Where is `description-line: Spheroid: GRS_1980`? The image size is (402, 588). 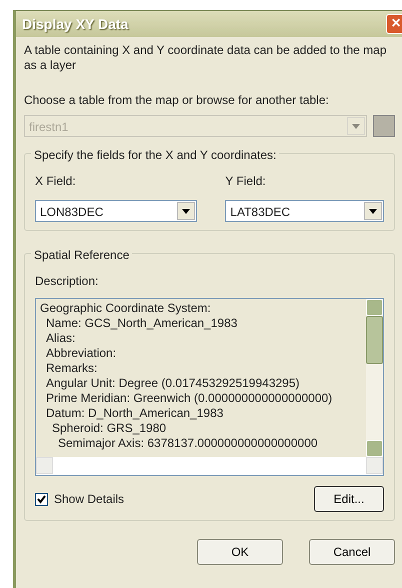
description-line: Spheroid: GRS_1980 is located at coordinates (109, 428).